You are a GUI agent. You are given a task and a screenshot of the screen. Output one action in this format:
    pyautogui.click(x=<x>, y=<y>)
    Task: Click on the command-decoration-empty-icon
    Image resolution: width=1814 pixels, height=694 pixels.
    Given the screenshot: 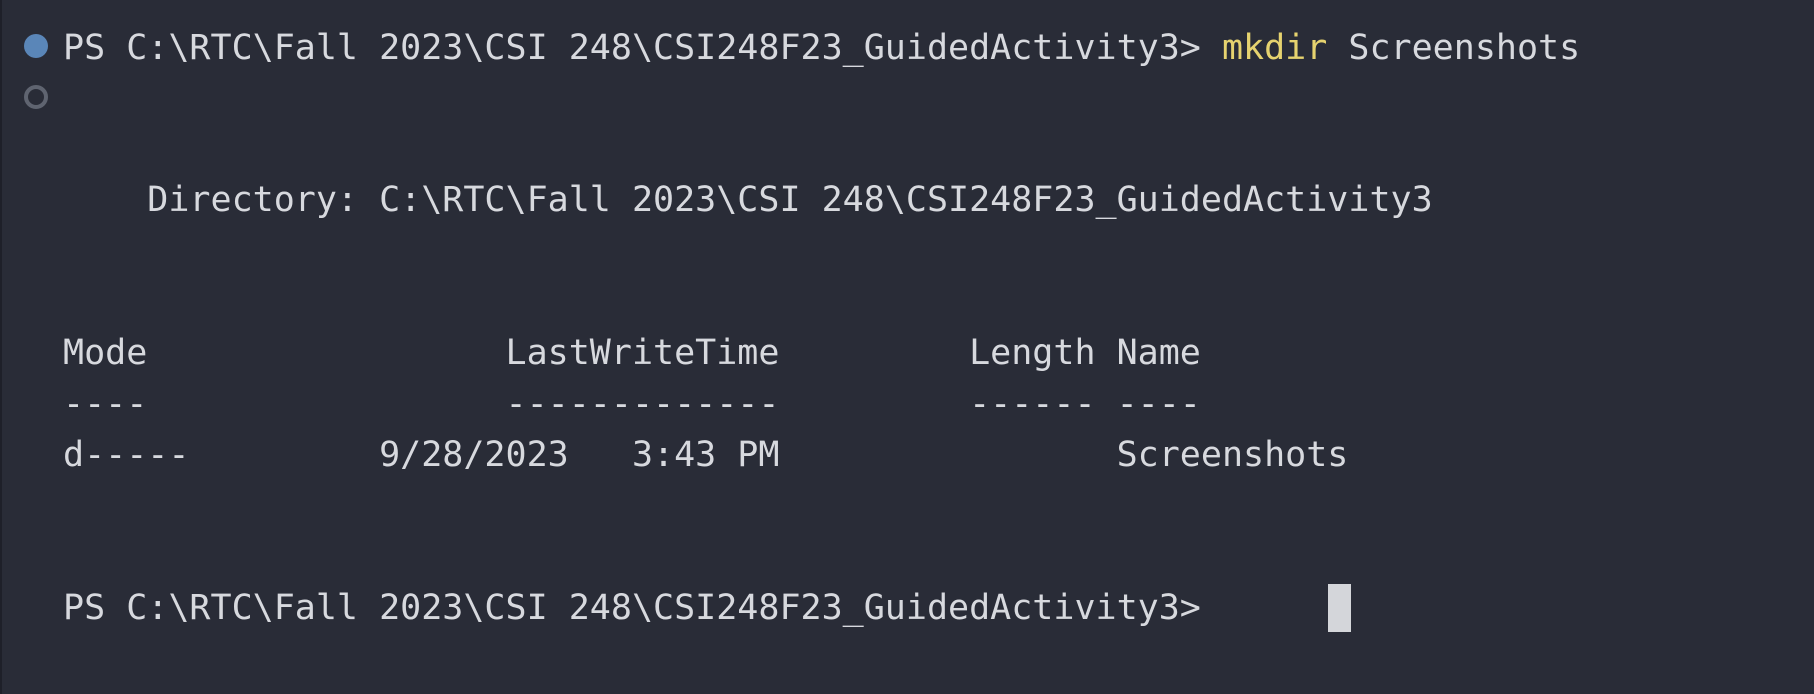 What is the action you would take?
    pyautogui.click(x=36, y=97)
    